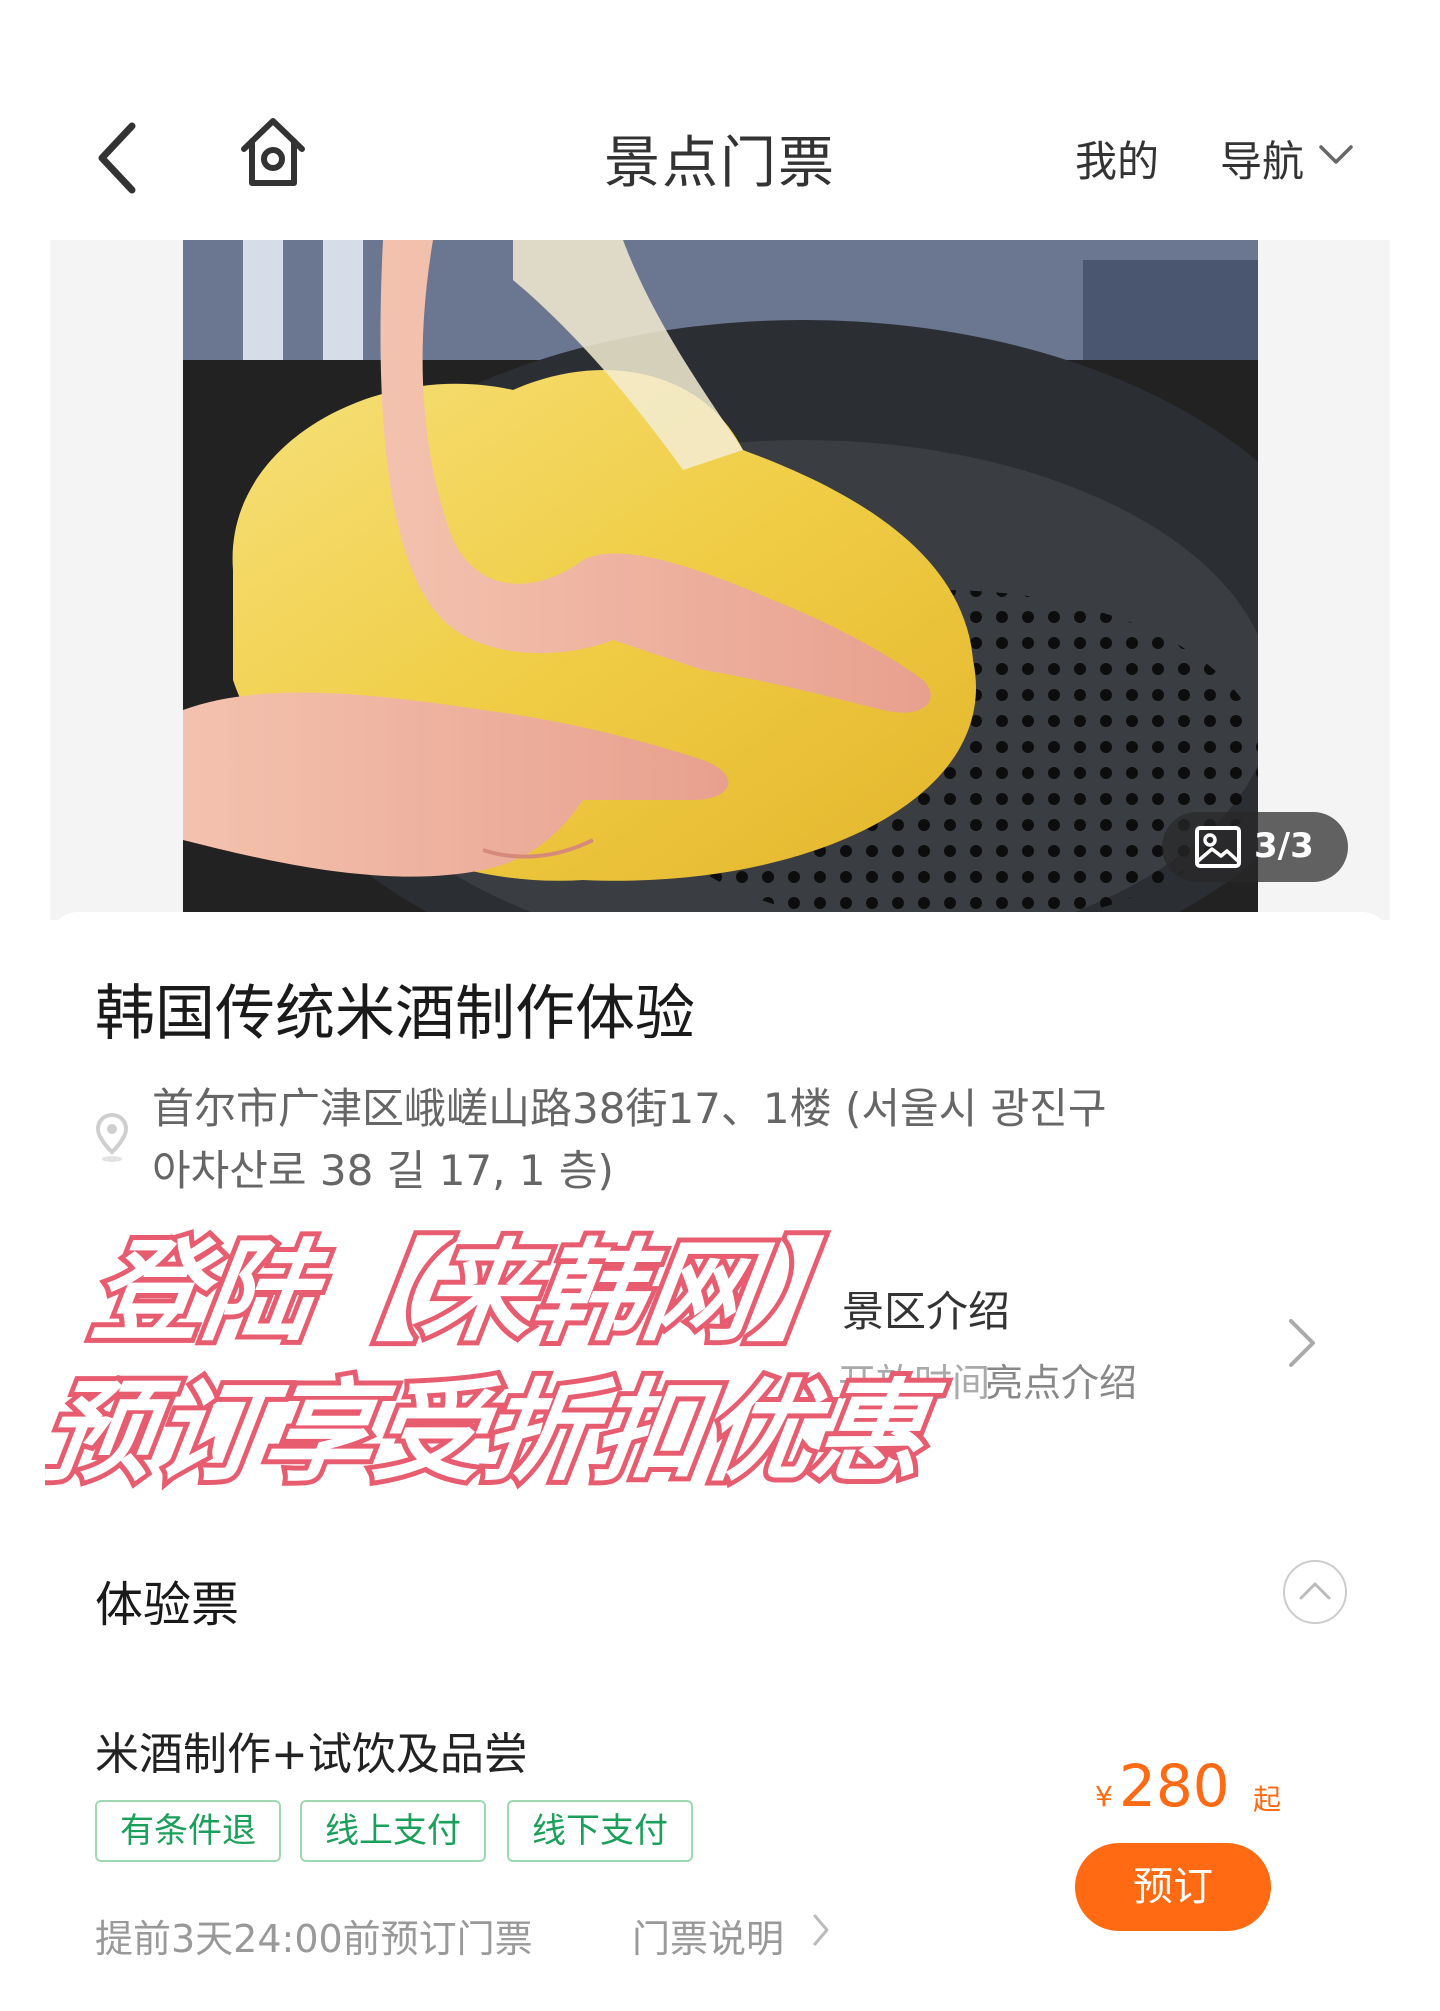  I want to click on top-bar: 景点门票 我的 导航, so click(720, 120).